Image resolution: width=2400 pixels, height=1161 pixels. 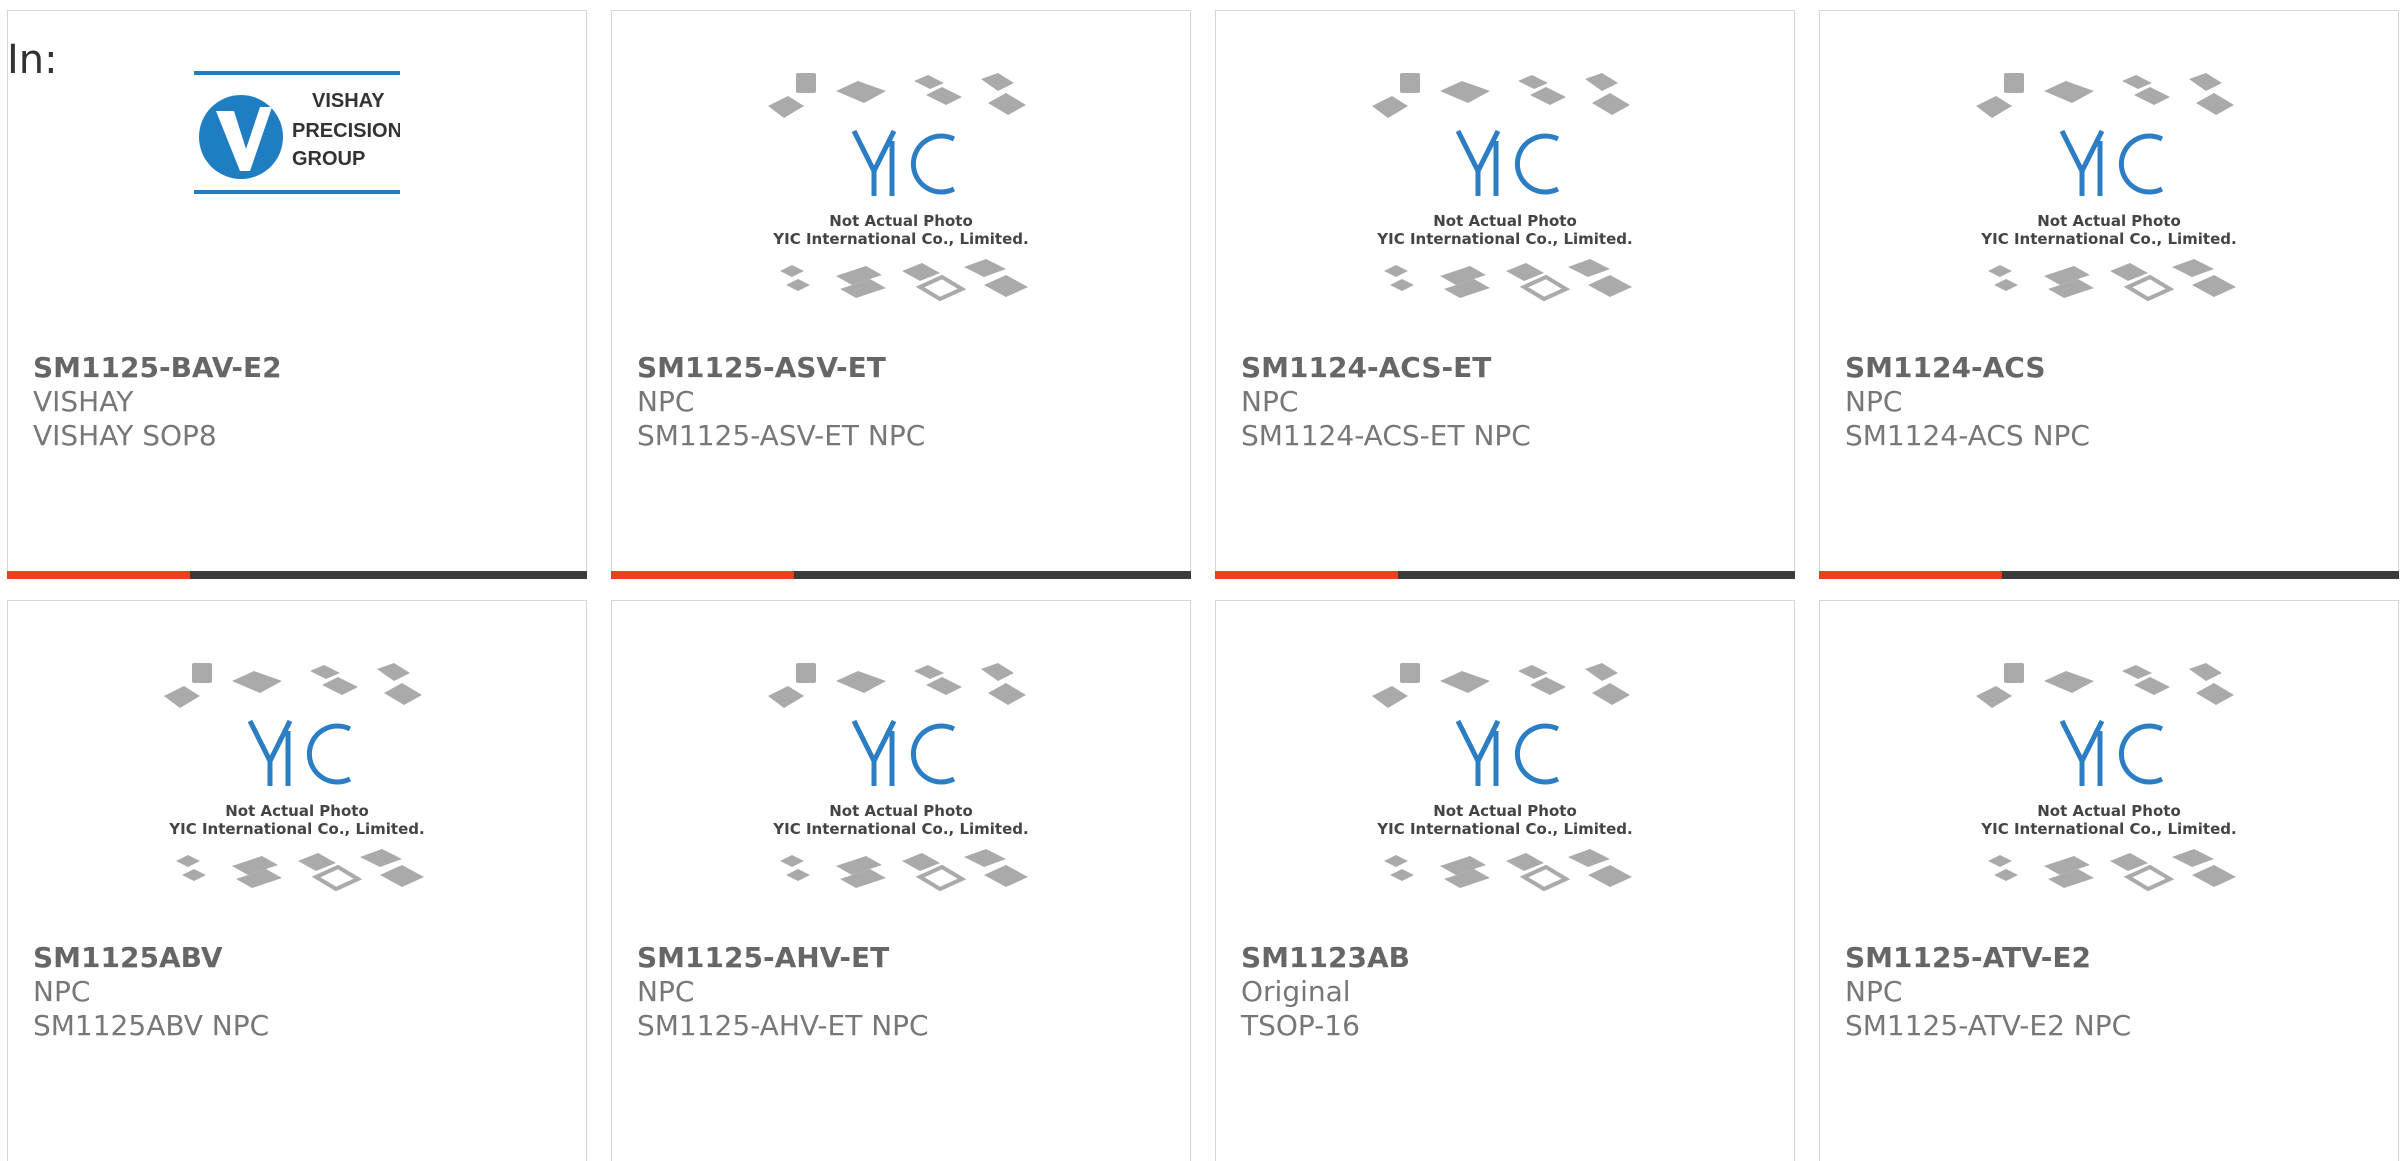 What do you see at coordinates (328, 159) in the screenshot?
I see `vishay-logo-text-3: GROUP` at bounding box center [328, 159].